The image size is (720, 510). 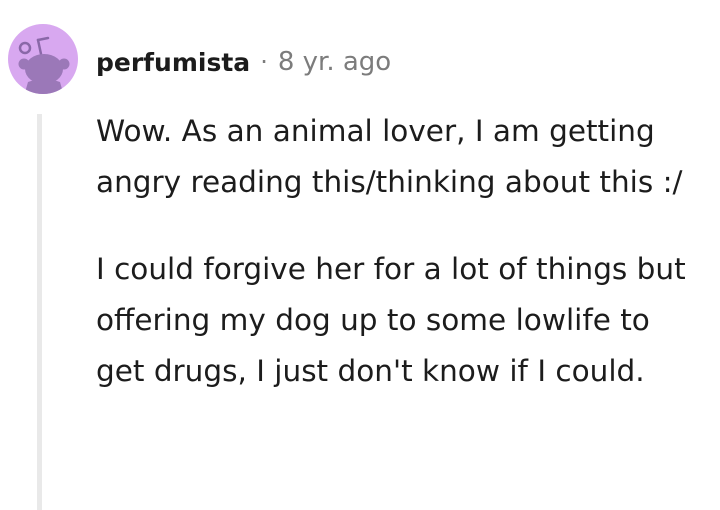 I want to click on comment-timestamp: 8 yr. ago, so click(x=334, y=62).